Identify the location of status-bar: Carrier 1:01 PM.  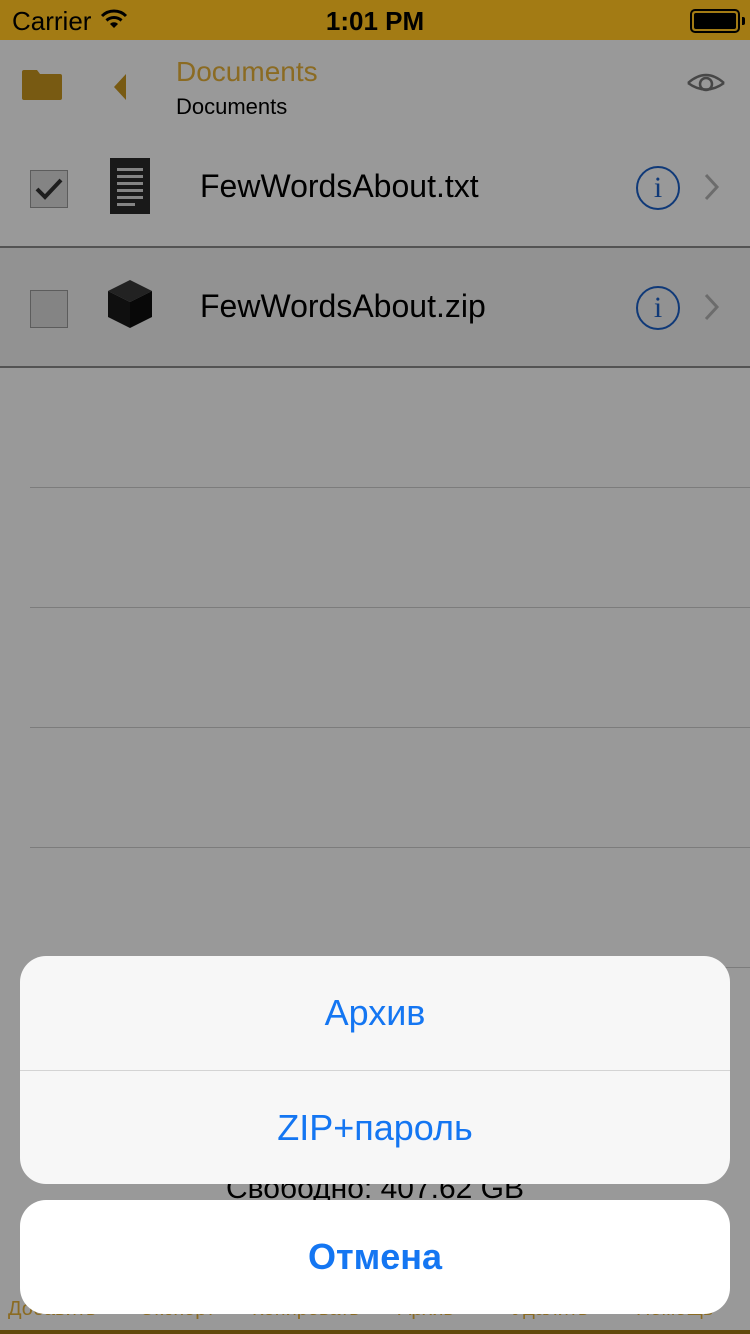
(375, 20).